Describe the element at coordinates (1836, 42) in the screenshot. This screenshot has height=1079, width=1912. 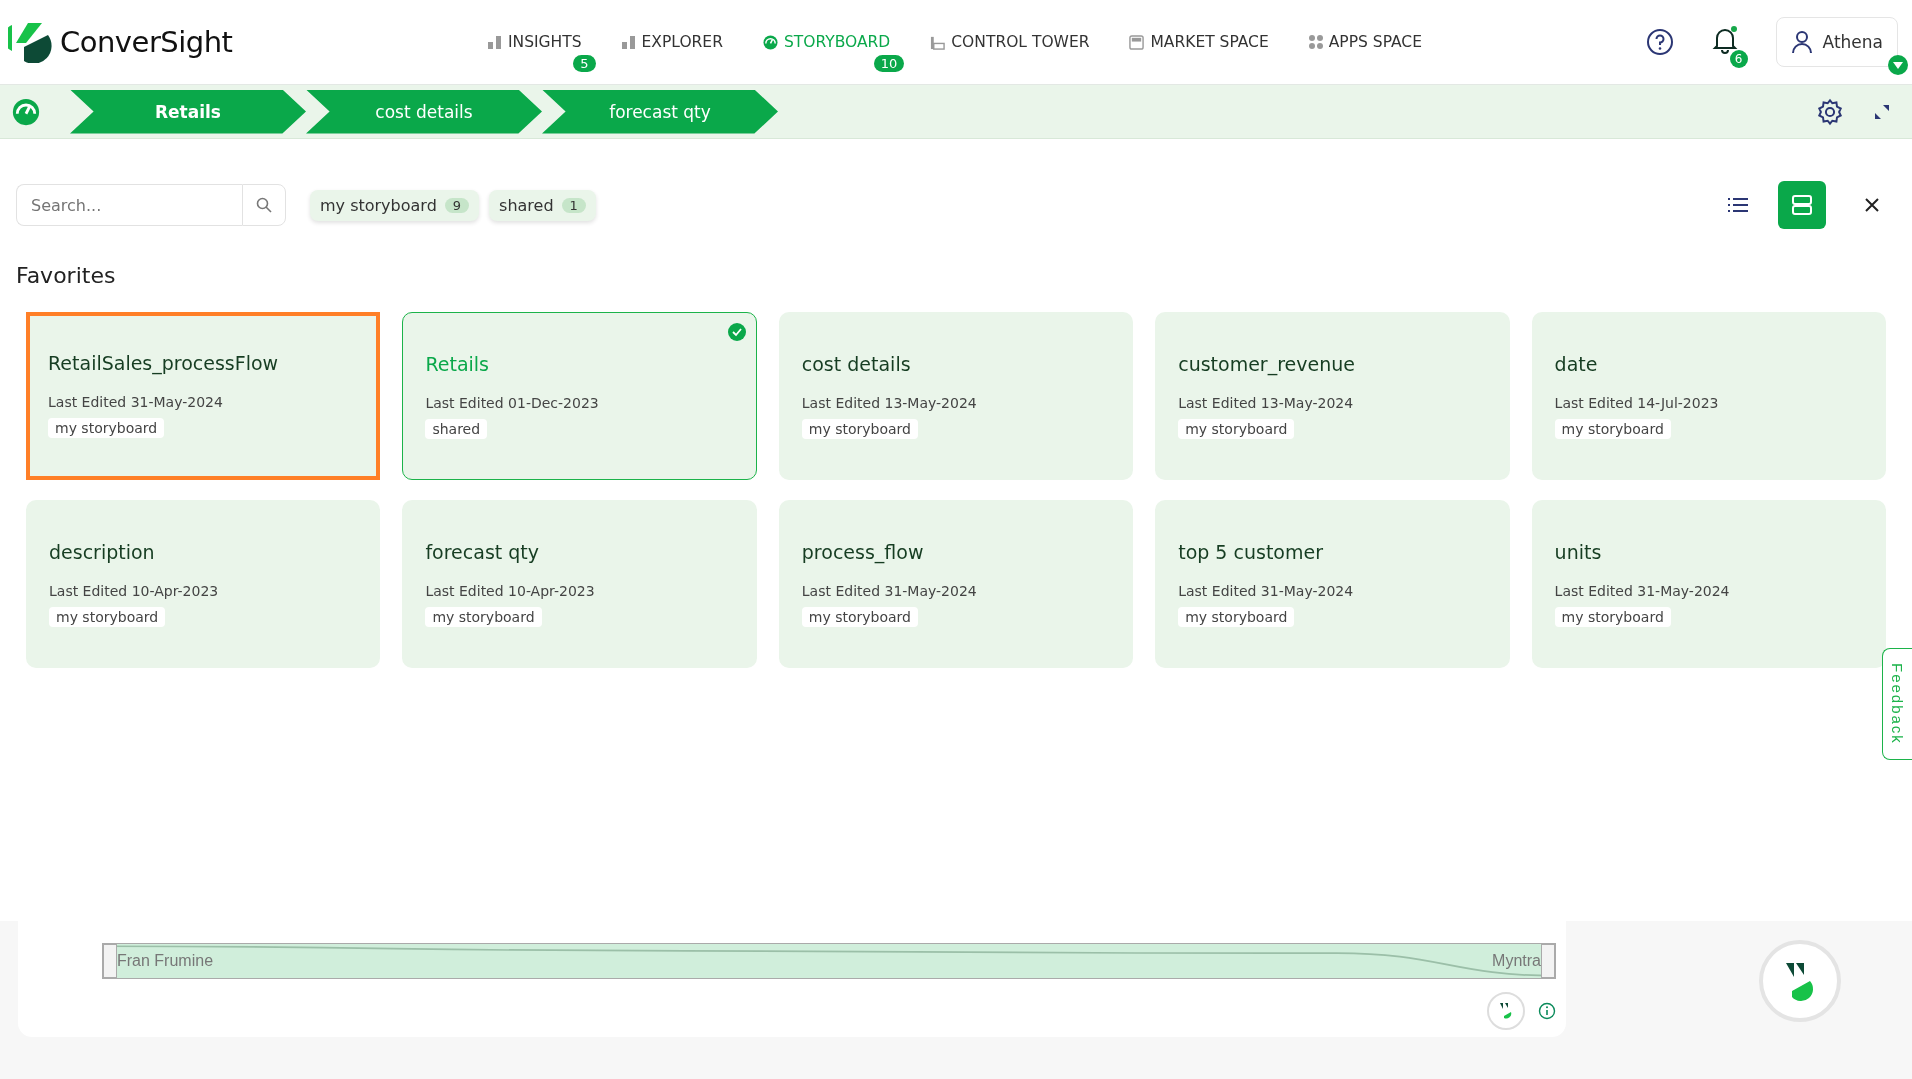
I see `user-menu-button: Athena` at that location.